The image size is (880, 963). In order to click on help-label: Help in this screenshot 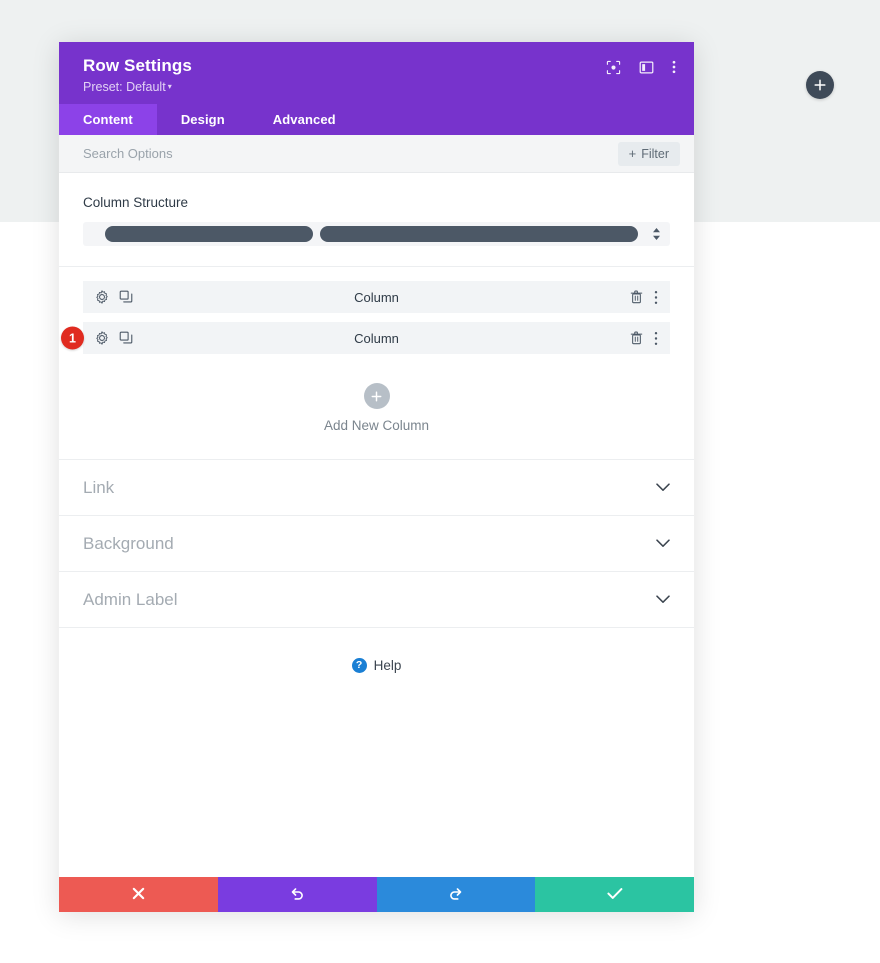, I will do `click(387, 665)`.